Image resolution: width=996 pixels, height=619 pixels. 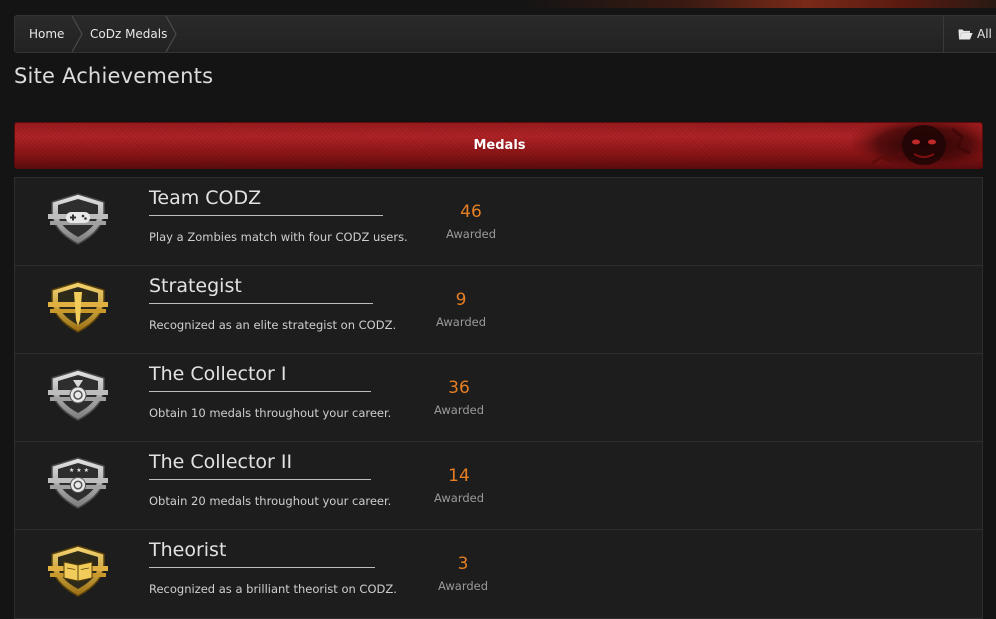 What do you see at coordinates (986, 34) in the screenshot?
I see `all-button-label: All A` at bounding box center [986, 34].